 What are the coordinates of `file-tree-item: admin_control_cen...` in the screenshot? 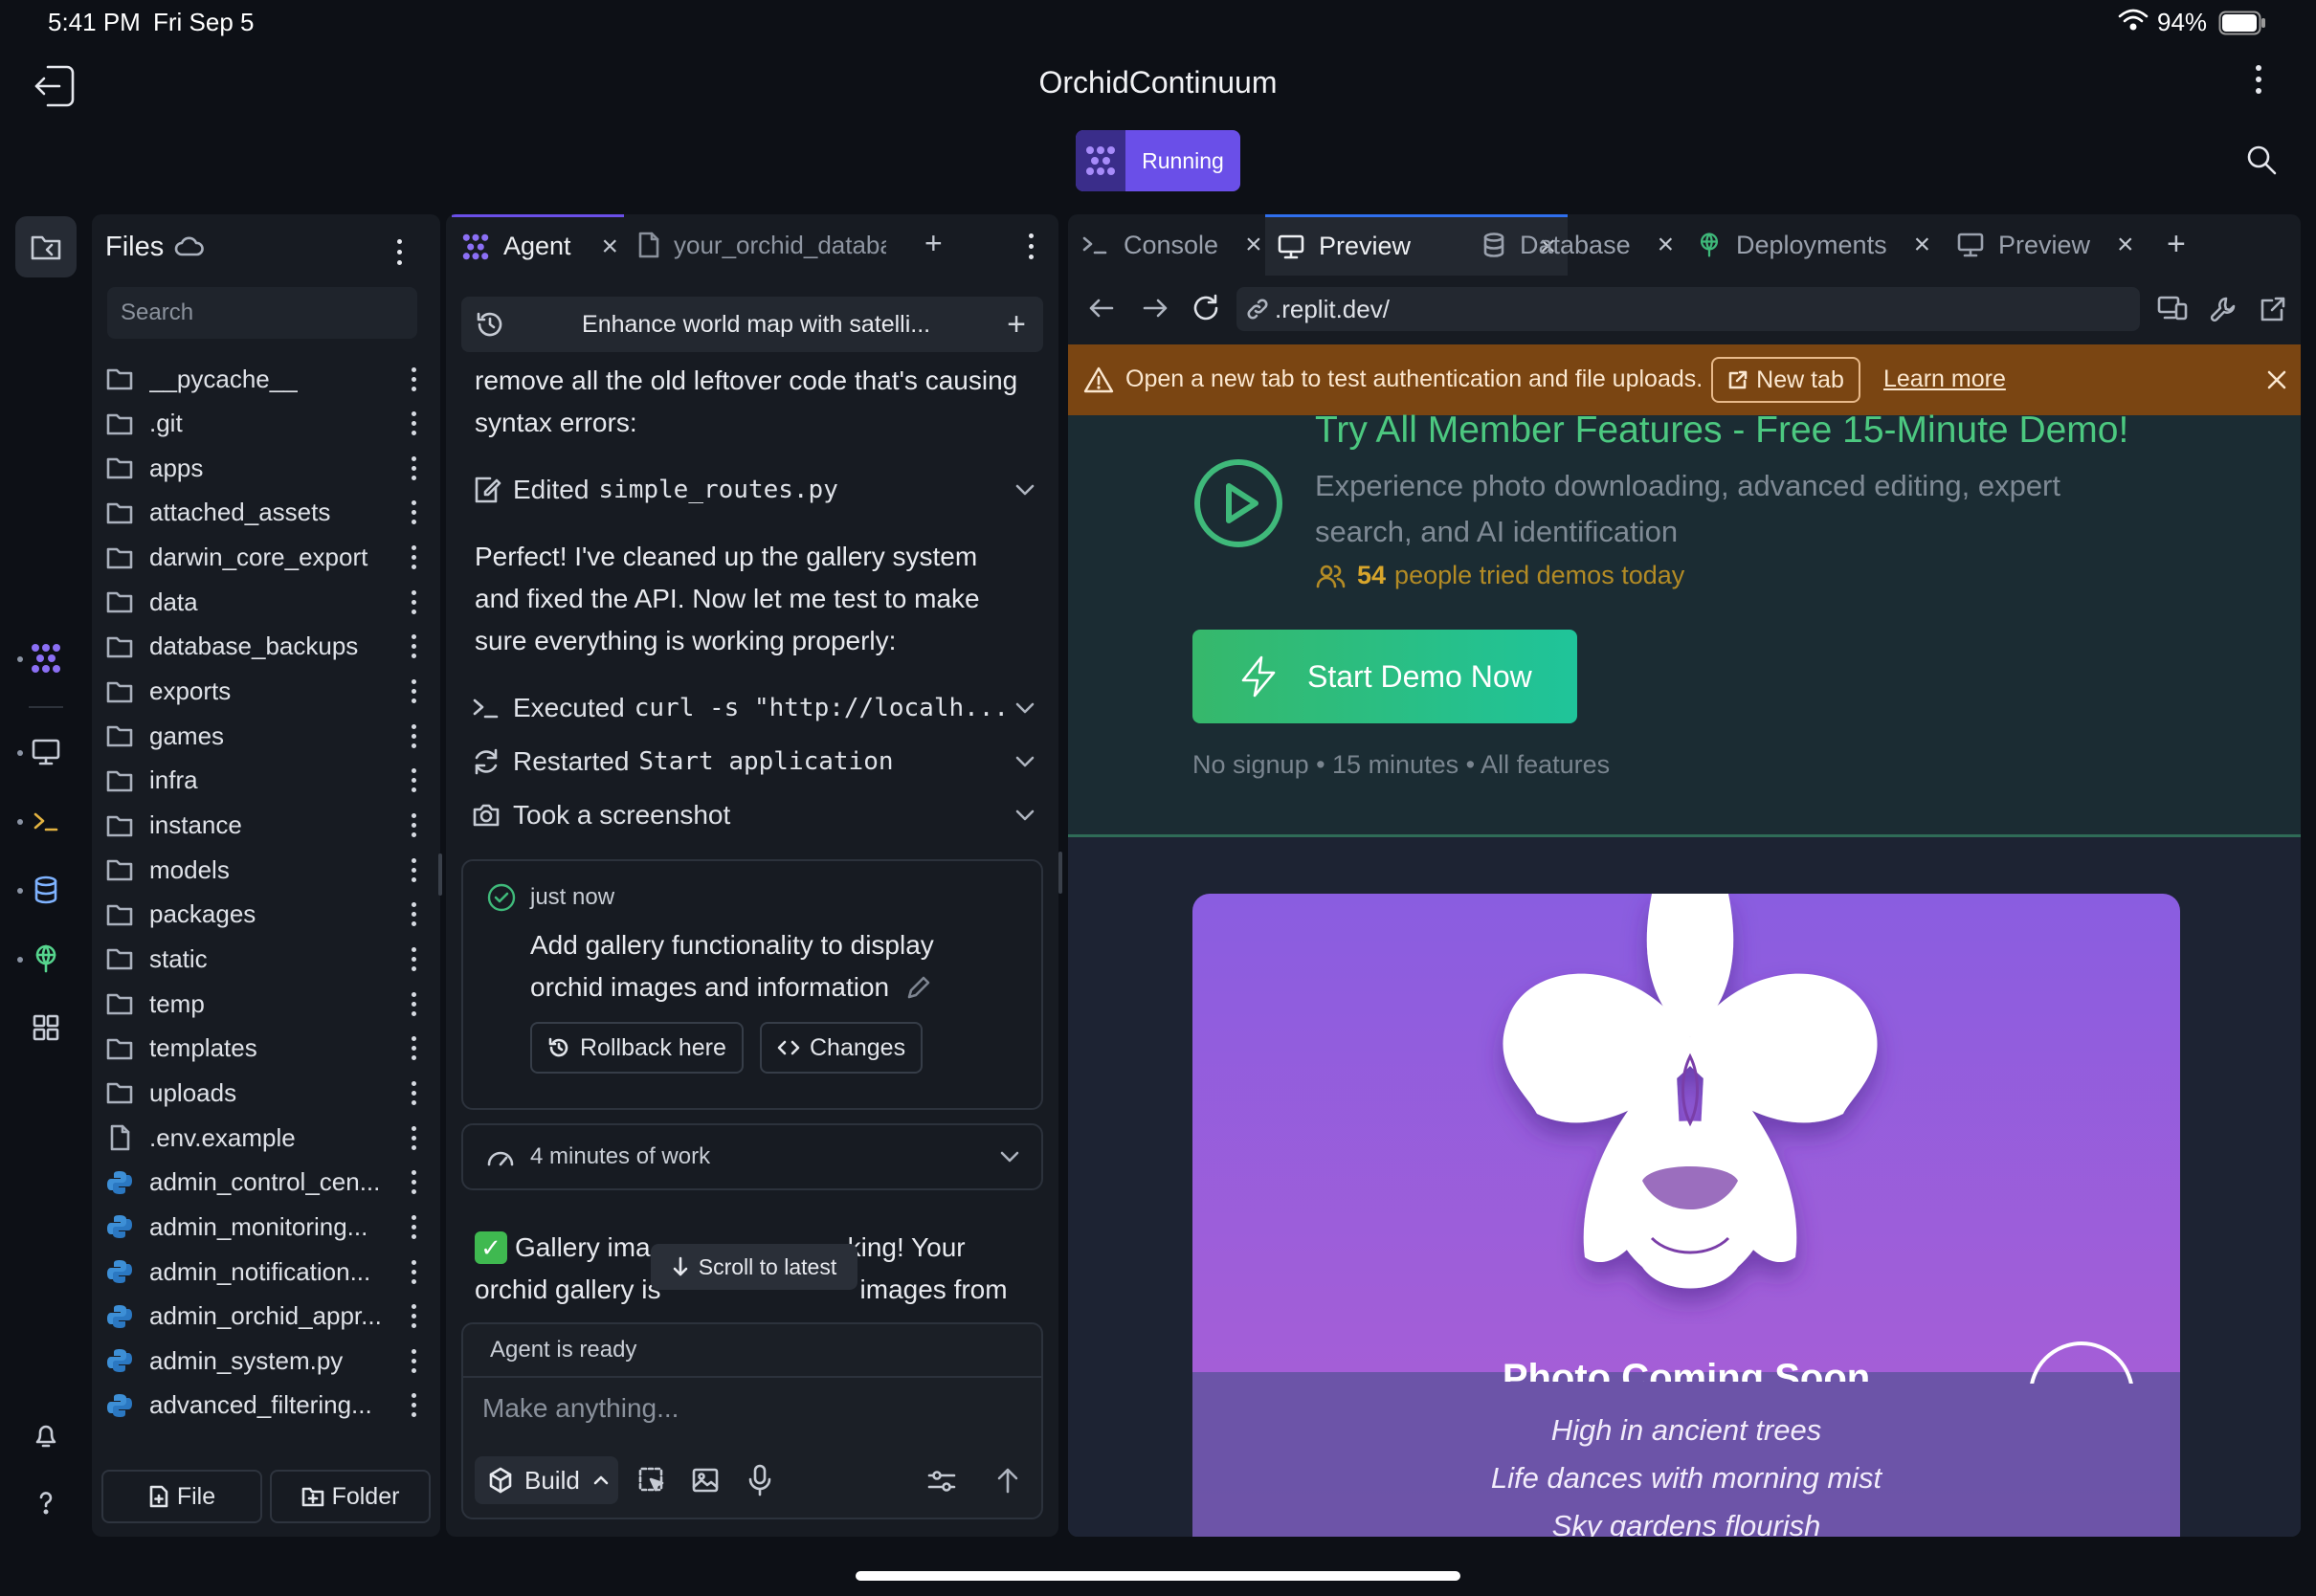 It's located at (268, 1183).